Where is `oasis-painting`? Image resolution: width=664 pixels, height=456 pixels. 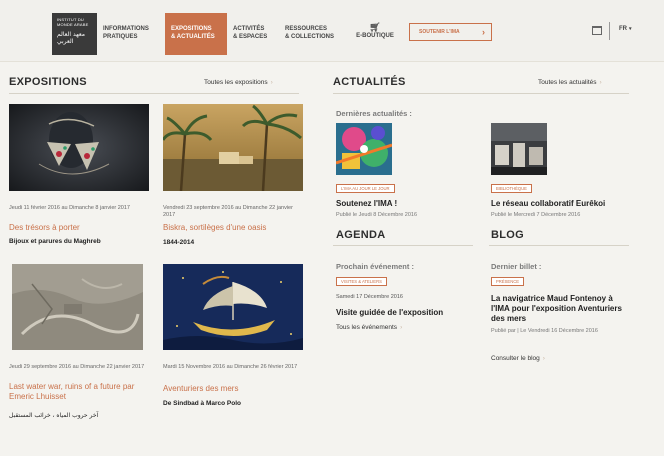 oasis-painting is located at coordinates (233, 147).